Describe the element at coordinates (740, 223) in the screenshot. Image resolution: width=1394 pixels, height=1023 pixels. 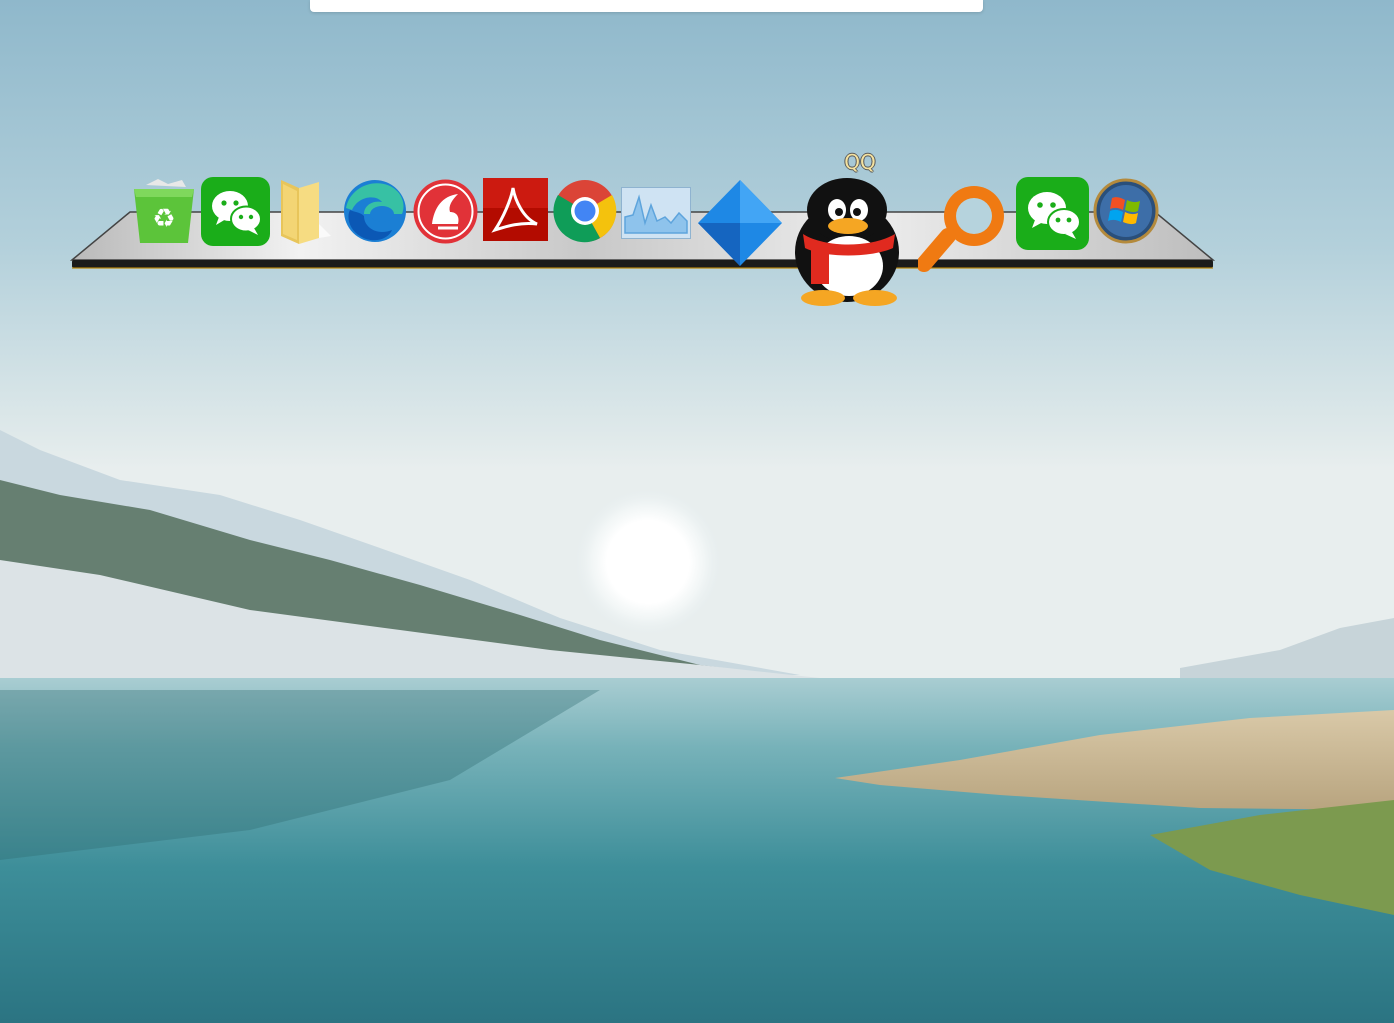
I see `blue-diamond-icon` at that location.